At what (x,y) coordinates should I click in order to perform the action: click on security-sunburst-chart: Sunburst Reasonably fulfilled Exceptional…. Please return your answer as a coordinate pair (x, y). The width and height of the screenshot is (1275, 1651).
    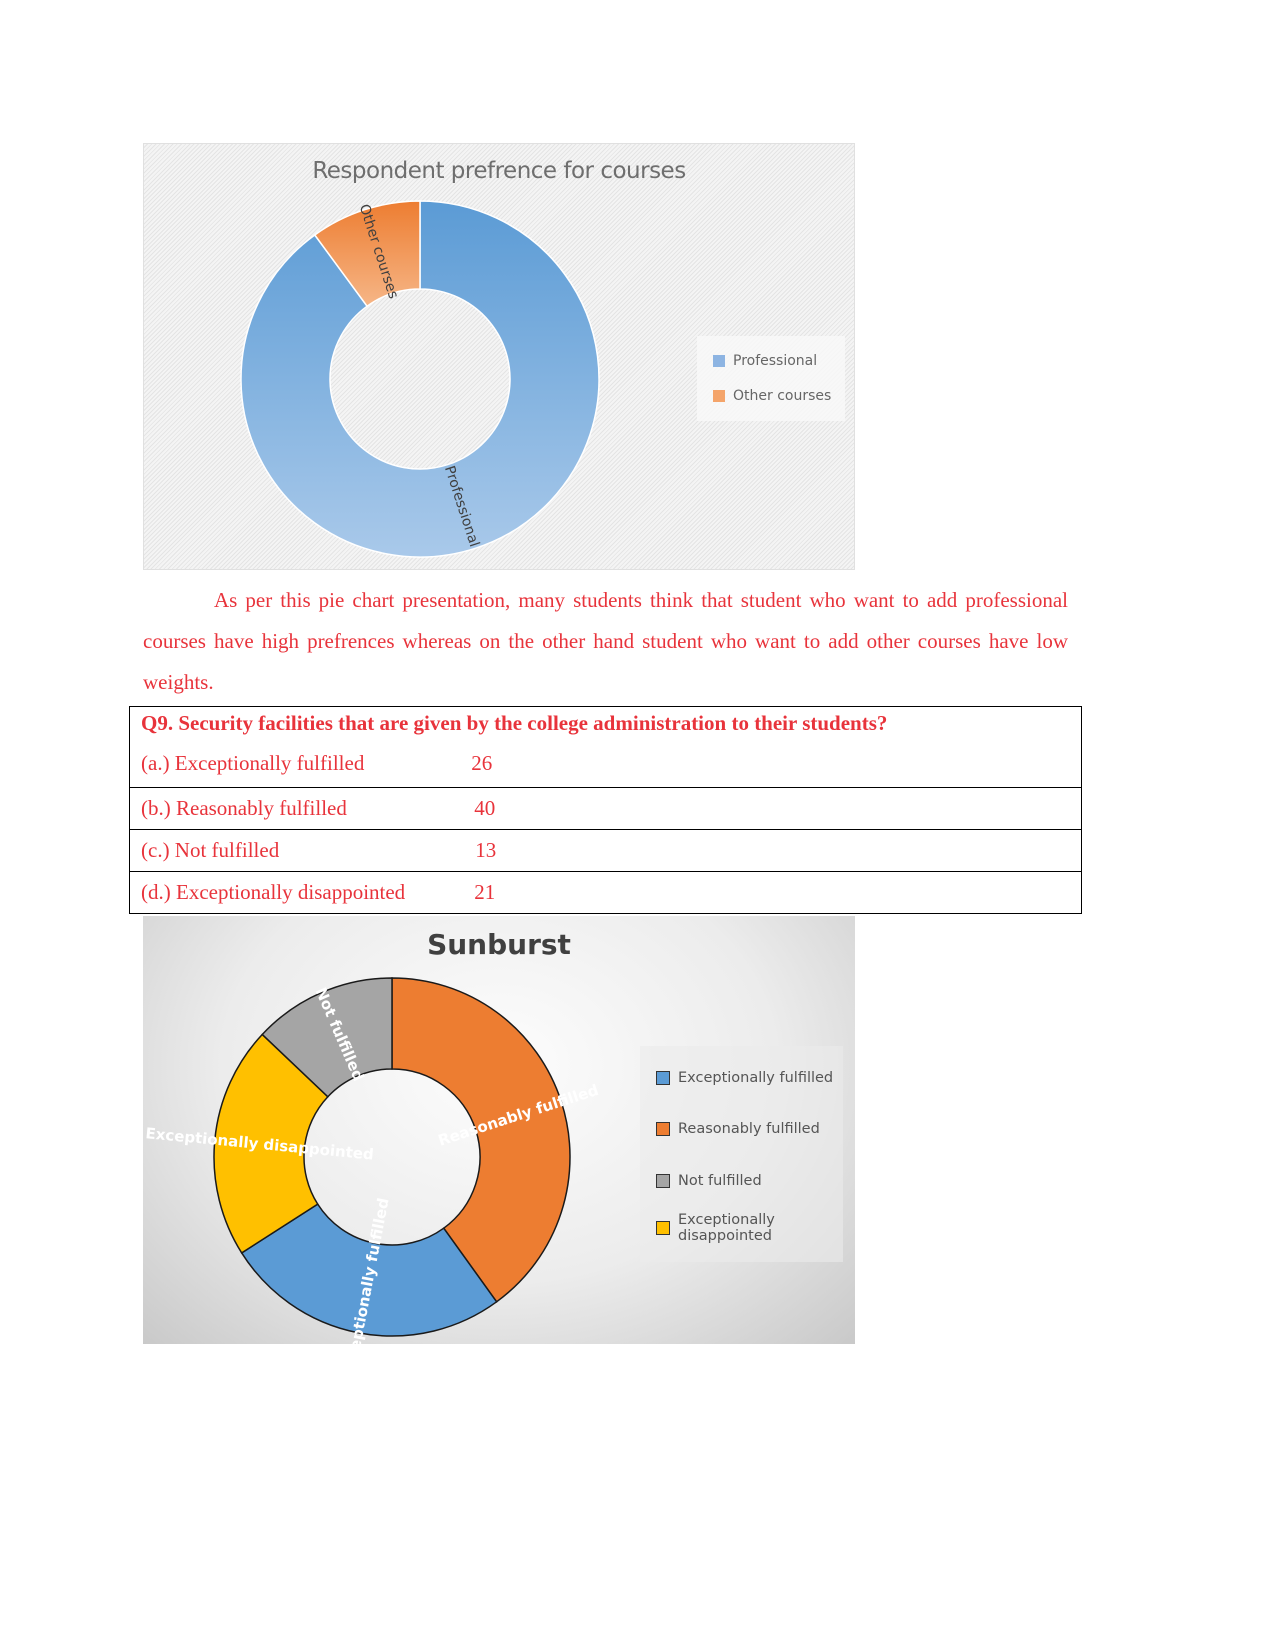
    Looking at the image, I should click on (499, 1130).